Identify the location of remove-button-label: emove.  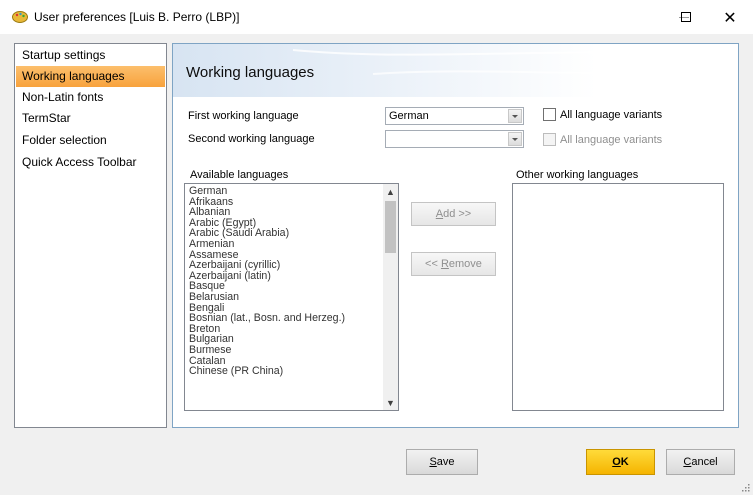
(465, 264).